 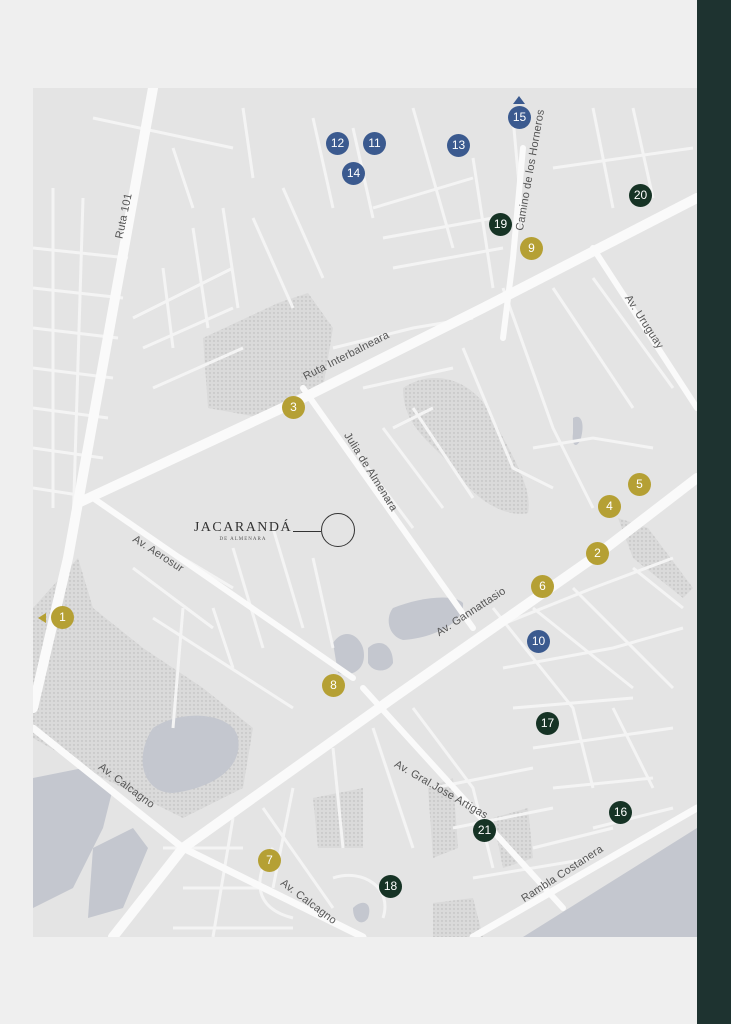 I want to click on marker-11: 11, so click(x=374, y=143).